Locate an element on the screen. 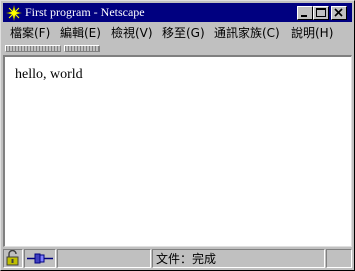 The width and height of the screenshot is (355, 271). netscape-star-icon is located at coordinates (14, 13).